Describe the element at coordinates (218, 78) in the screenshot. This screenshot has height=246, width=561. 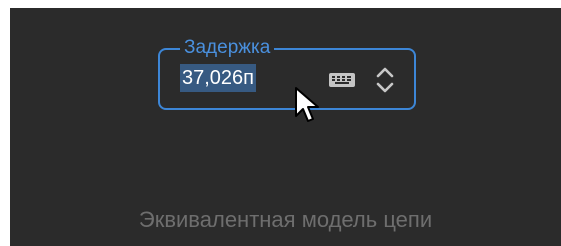
I see `delay-value-input: 37,026п` at that location.